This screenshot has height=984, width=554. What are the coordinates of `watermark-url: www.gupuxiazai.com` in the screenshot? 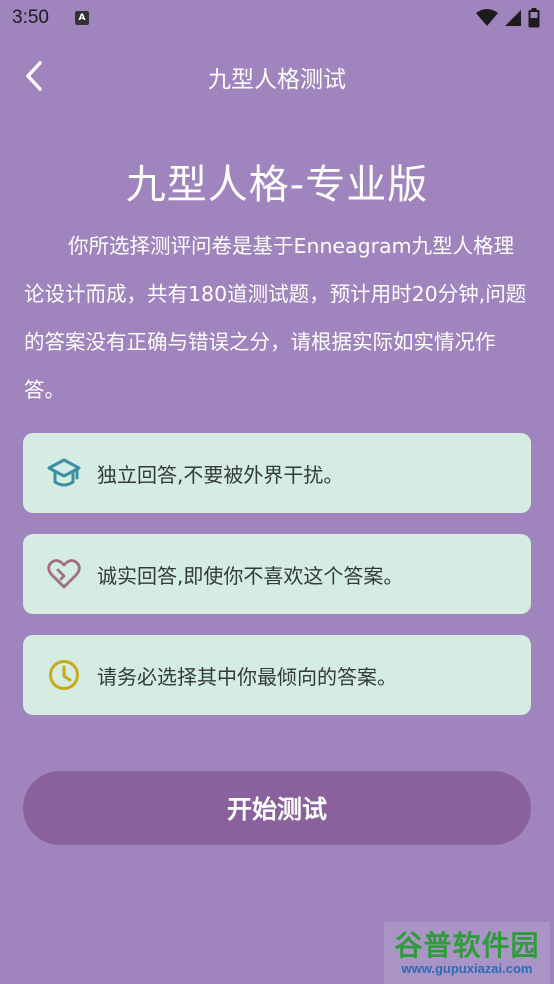 It's located at (467, 968).